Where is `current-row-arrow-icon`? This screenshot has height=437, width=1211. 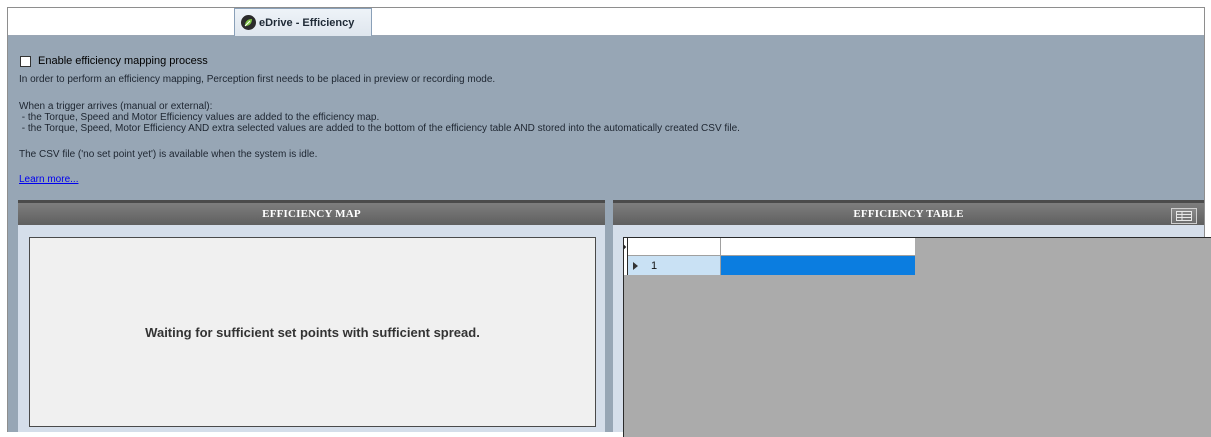 current-row-arrow-icon is located at coordinates (635, 265).